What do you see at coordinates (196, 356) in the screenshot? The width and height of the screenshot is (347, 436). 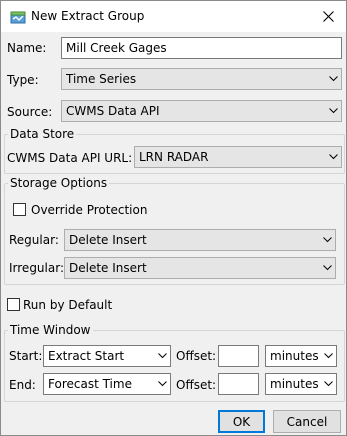 I see `start-offset-label: Offset:` at bounding box center [196, 356].